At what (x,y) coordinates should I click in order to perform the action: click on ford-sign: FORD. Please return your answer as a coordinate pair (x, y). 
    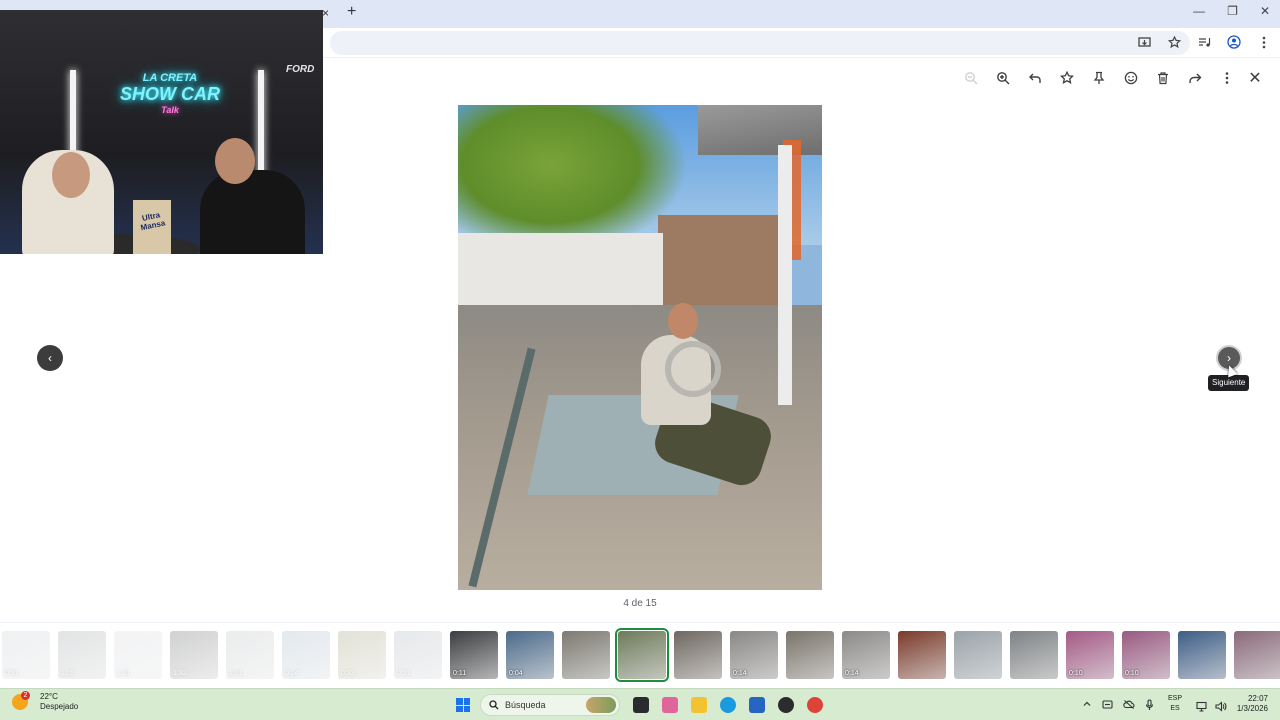
    Looking at the image, I should click on (300, 69).